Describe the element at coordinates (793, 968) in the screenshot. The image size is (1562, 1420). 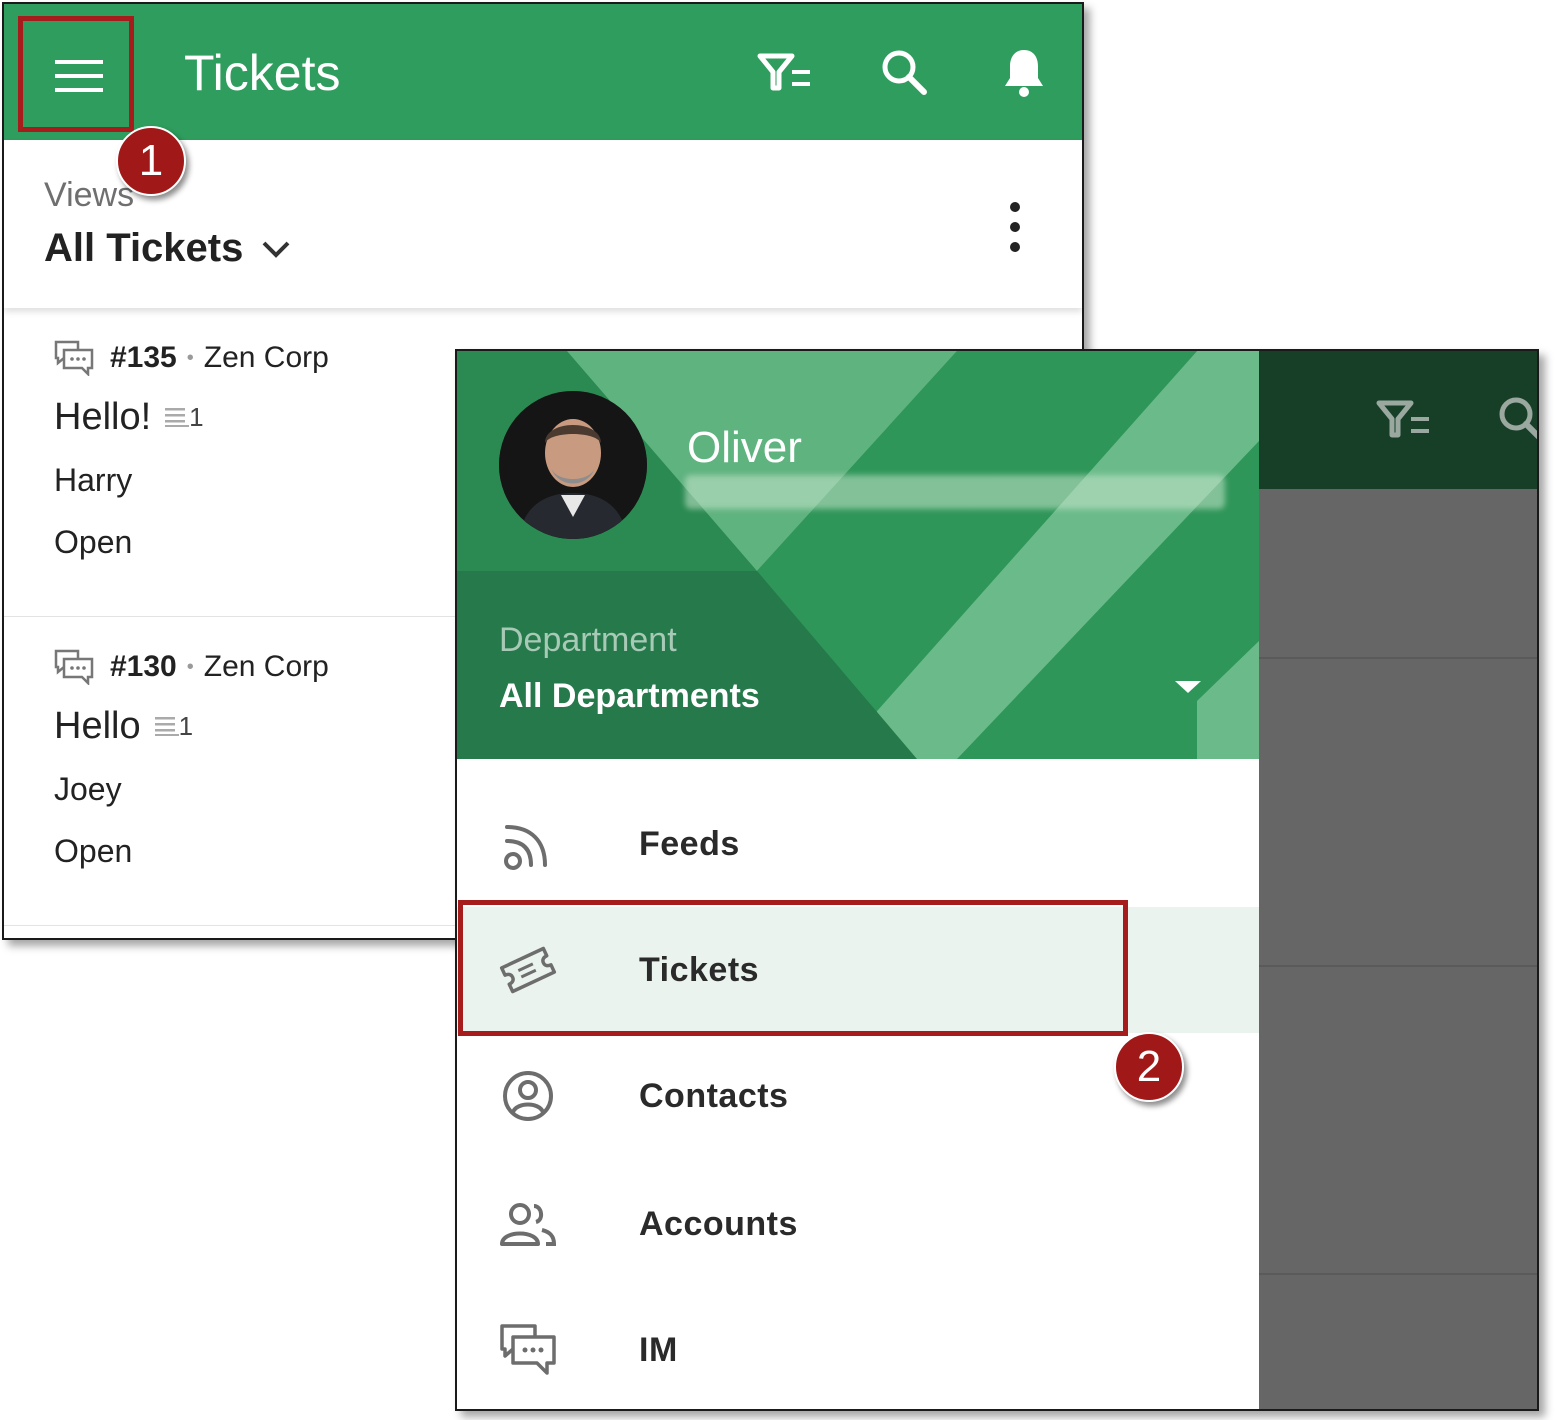
I see `tickets-highlight-box` at that location.